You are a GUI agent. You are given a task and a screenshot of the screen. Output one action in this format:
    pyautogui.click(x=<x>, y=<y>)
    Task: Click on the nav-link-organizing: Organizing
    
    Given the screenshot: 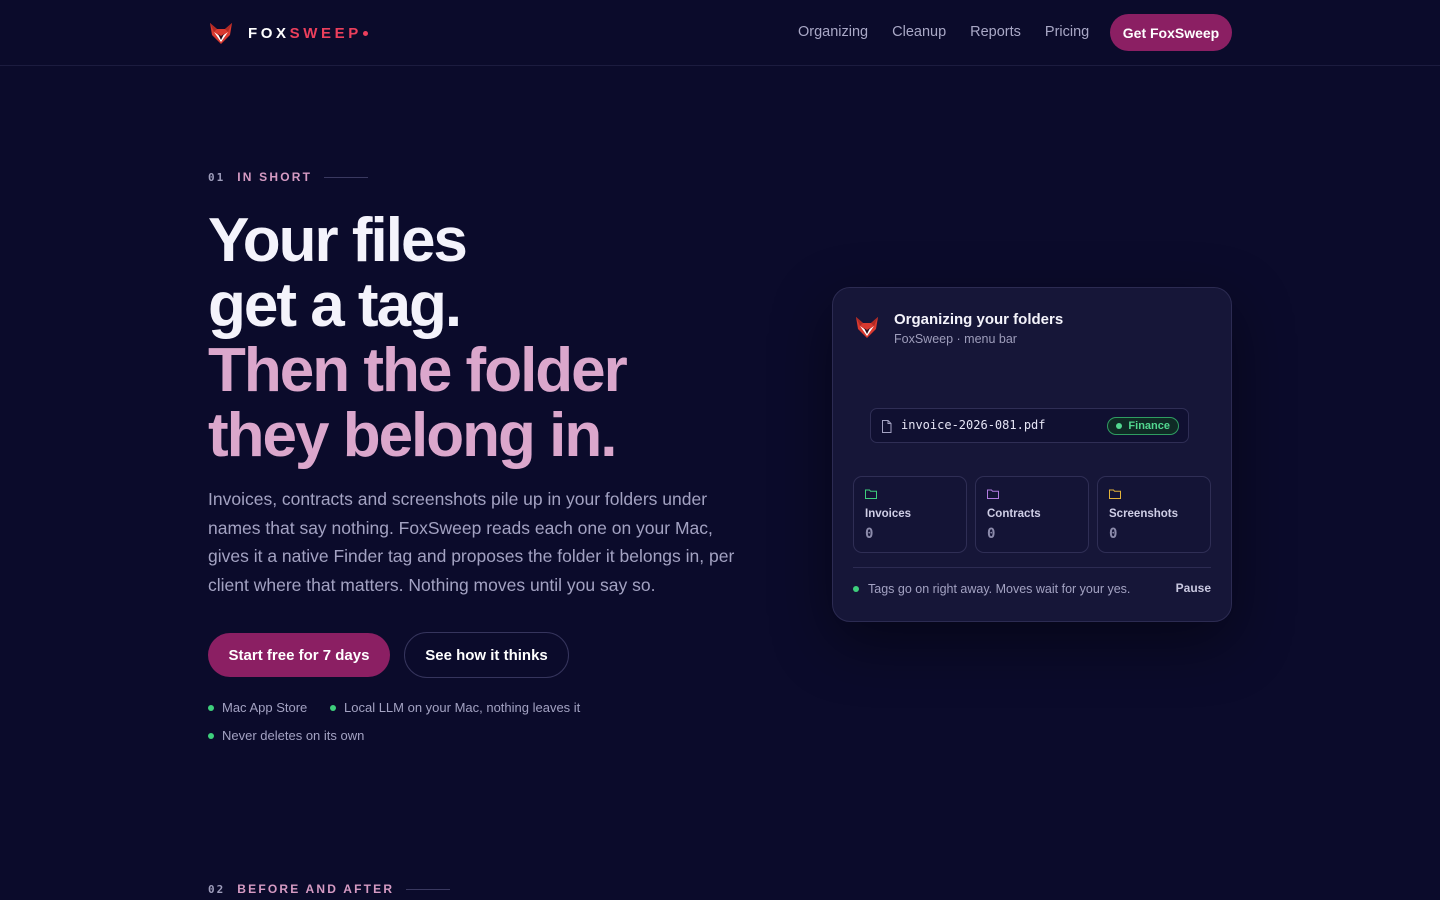 What is the action you would take?
    pyautogui.click(x=833, y=32)
    